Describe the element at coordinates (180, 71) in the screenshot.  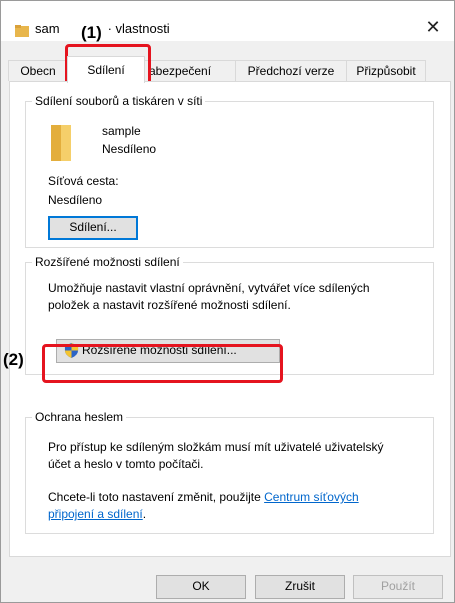
I see `tab-security-label: abezpečení` at that location.